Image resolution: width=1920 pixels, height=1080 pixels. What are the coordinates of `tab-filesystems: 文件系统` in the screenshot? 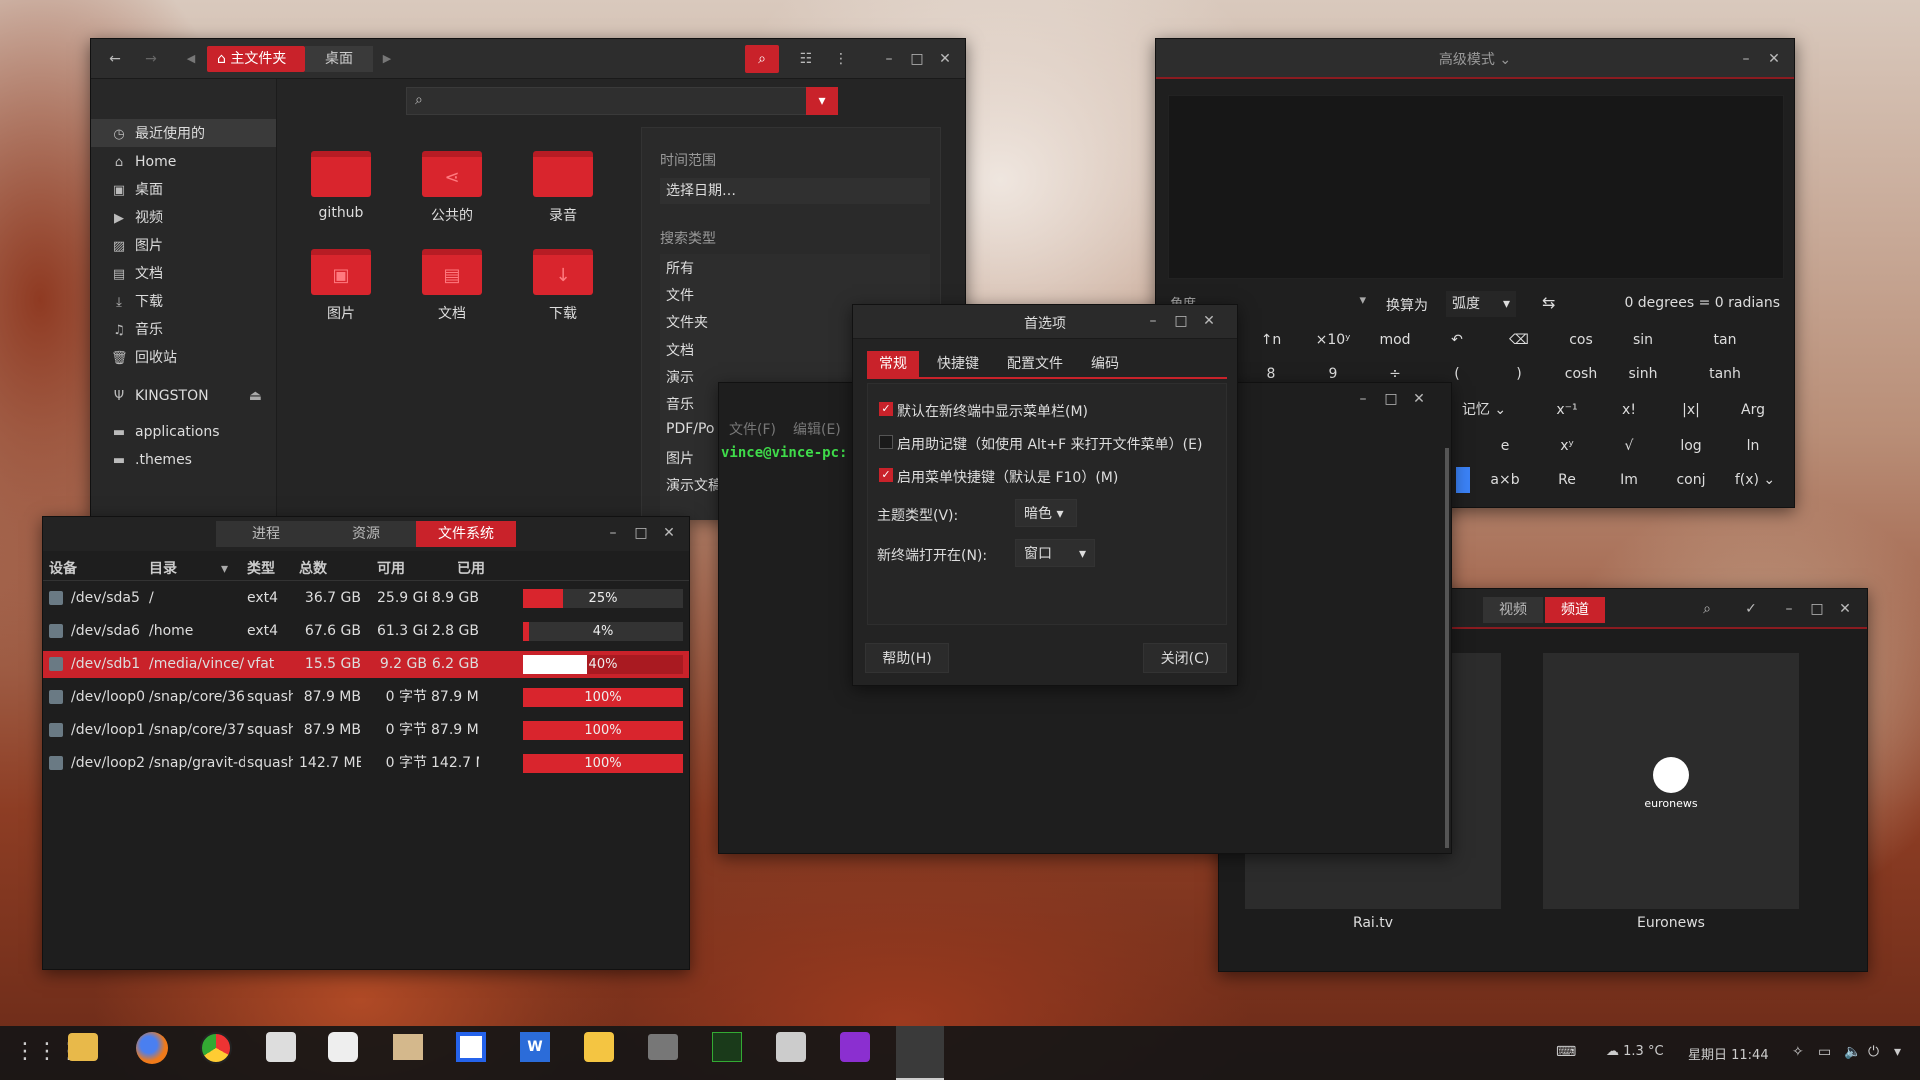 It's located at (466, 534).